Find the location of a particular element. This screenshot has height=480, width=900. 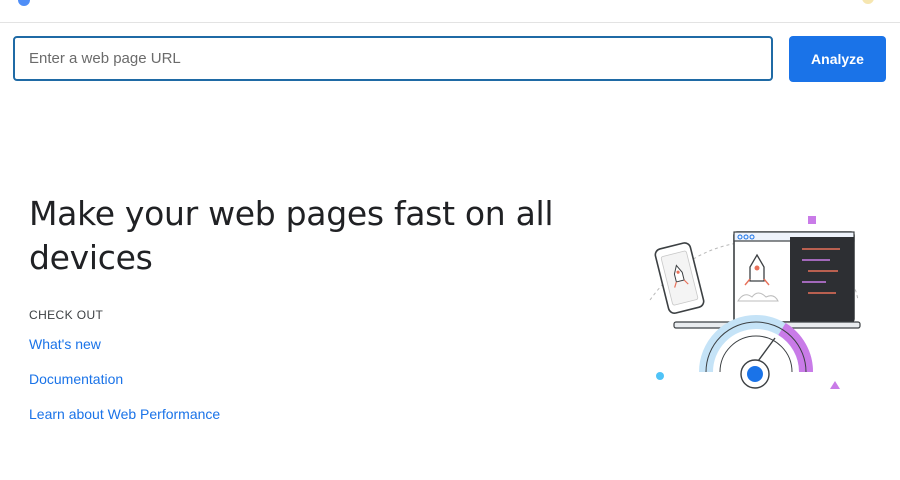

documentation-link: Documentation is located at coordinates (76, 379).